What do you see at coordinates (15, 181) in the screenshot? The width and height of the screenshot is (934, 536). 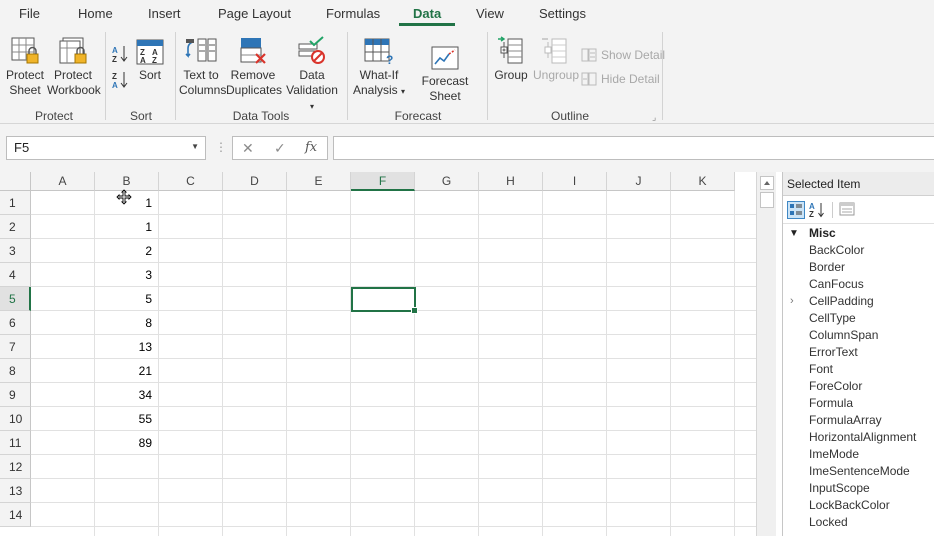 I see `select-all-corner` at bounding box center [15, 181].